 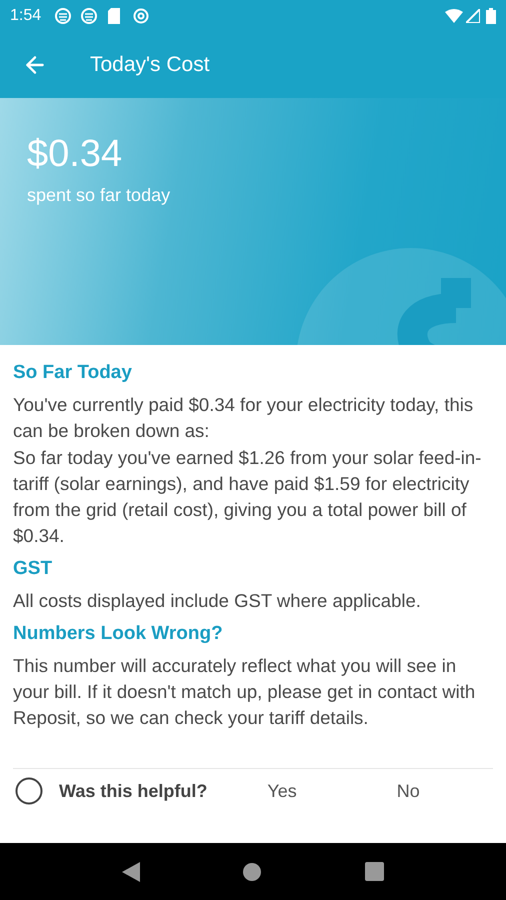 I want to click on amount-text: $0.34, so click(x=75, y=154).